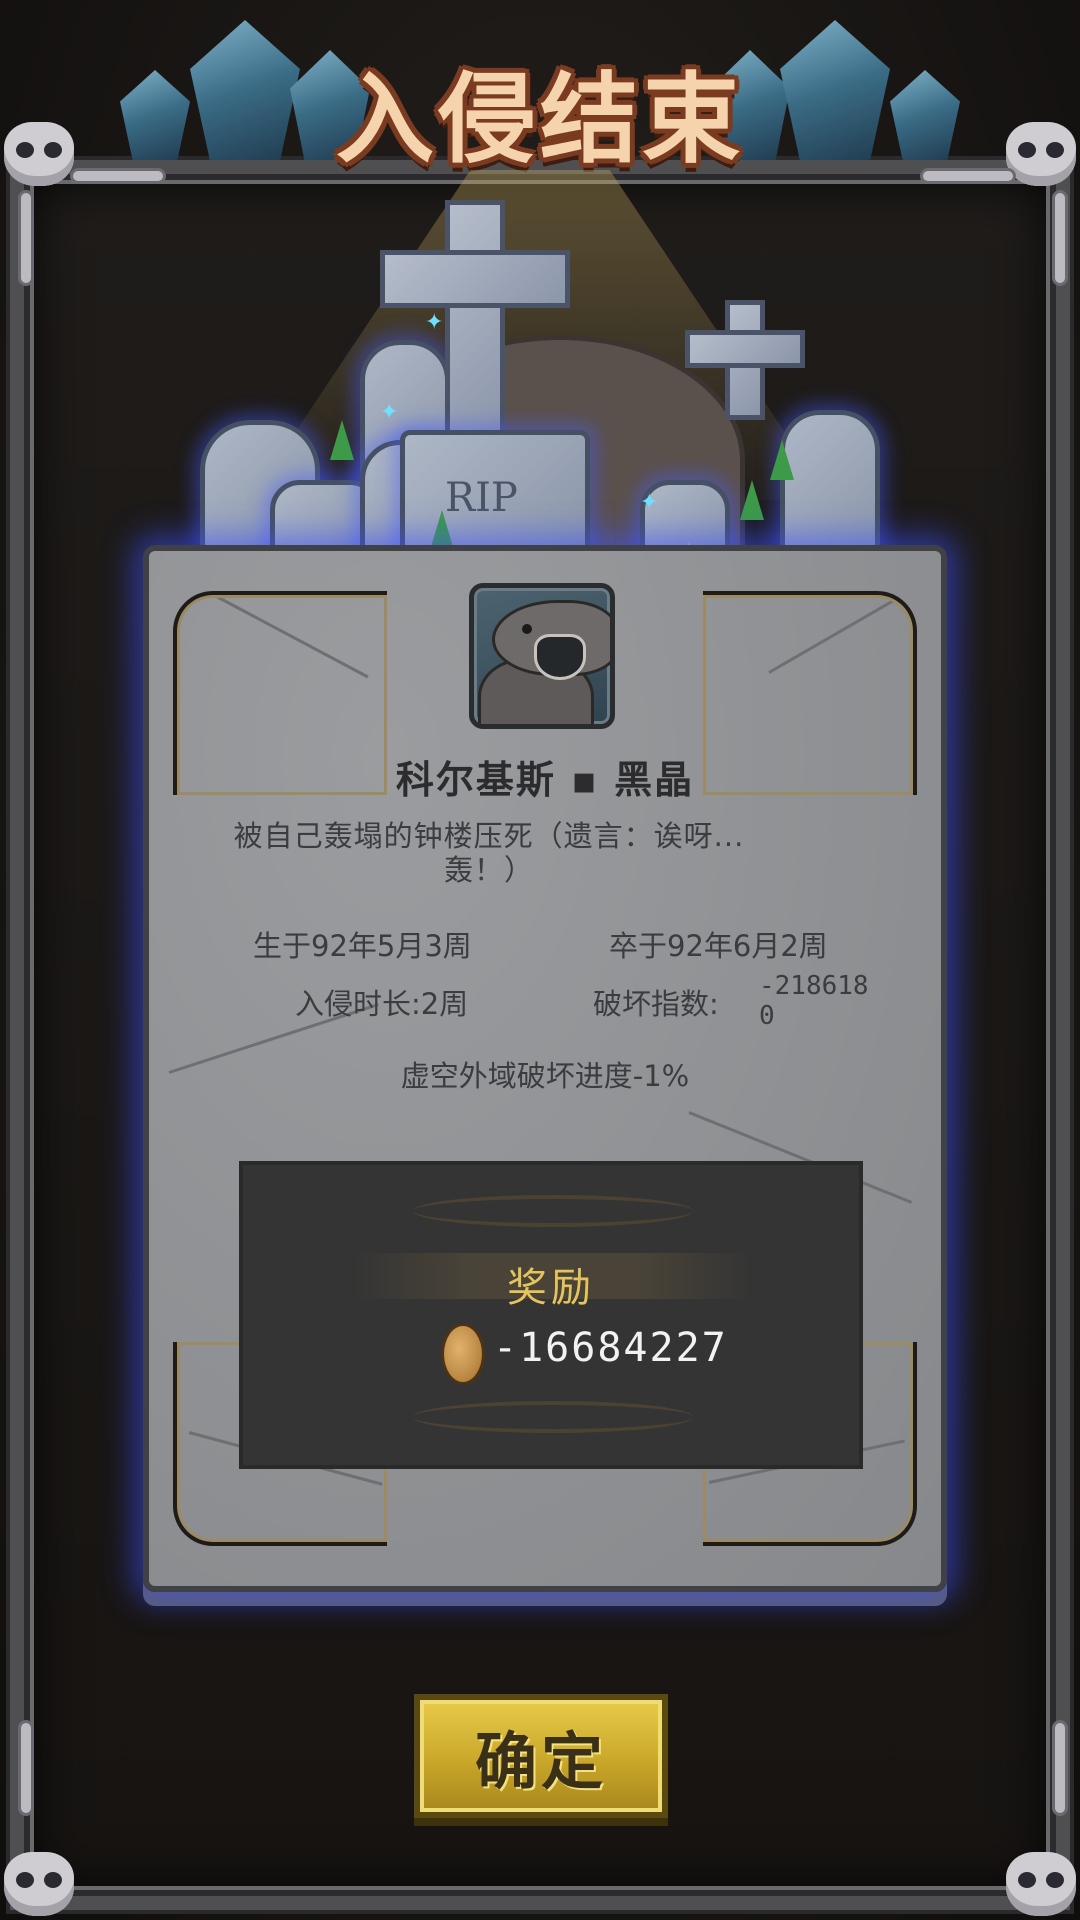  Describe the element at coordinates (527, 629) in the screenshot. I see `creature-eye` at that location.